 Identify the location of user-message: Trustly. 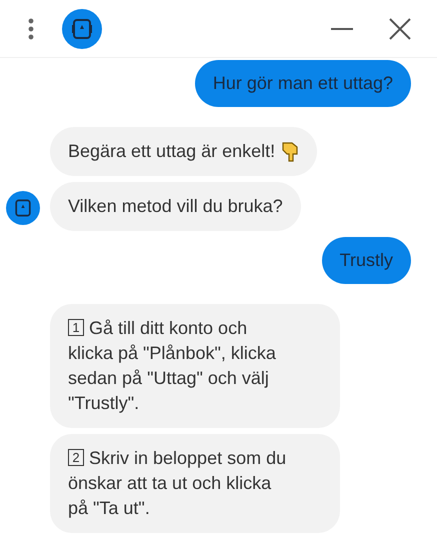
(366, 260).